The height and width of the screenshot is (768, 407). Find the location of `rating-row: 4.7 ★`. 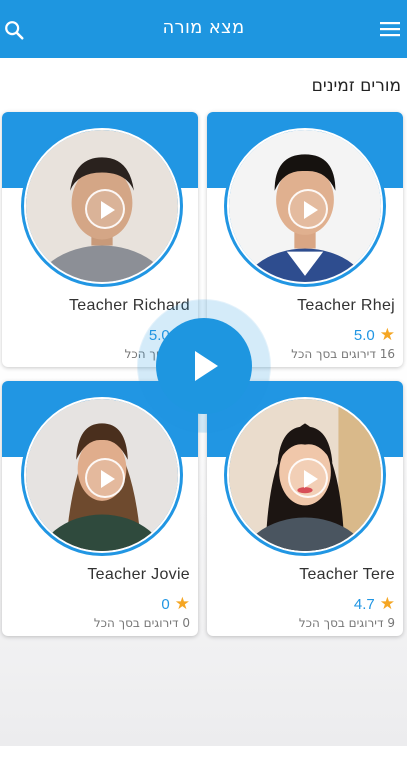

rating-row: 4.7 ★ is located at coordinates (374, 604).